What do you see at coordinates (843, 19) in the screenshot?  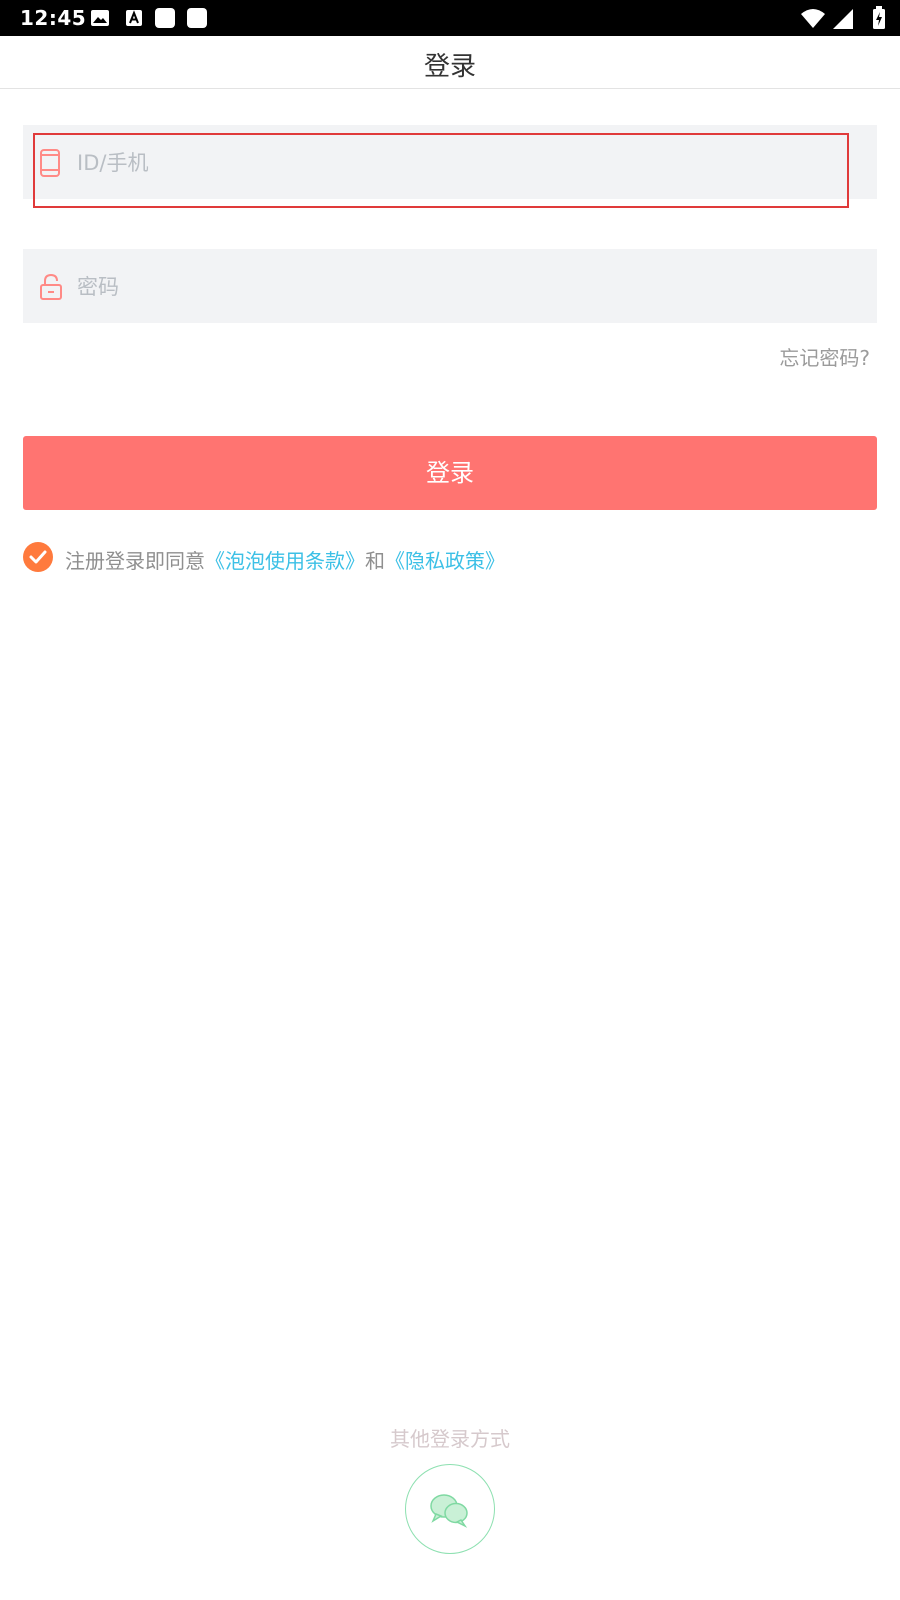 I see `cell-signal-icon` at bounding box center [843, 19].